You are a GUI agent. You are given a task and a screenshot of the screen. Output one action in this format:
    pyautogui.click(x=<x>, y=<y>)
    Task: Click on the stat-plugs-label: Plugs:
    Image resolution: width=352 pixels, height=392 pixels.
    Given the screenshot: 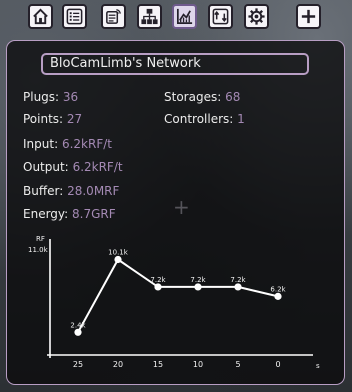 What is the action you would take?
    pyautogui.click(x=41, y=97)
    